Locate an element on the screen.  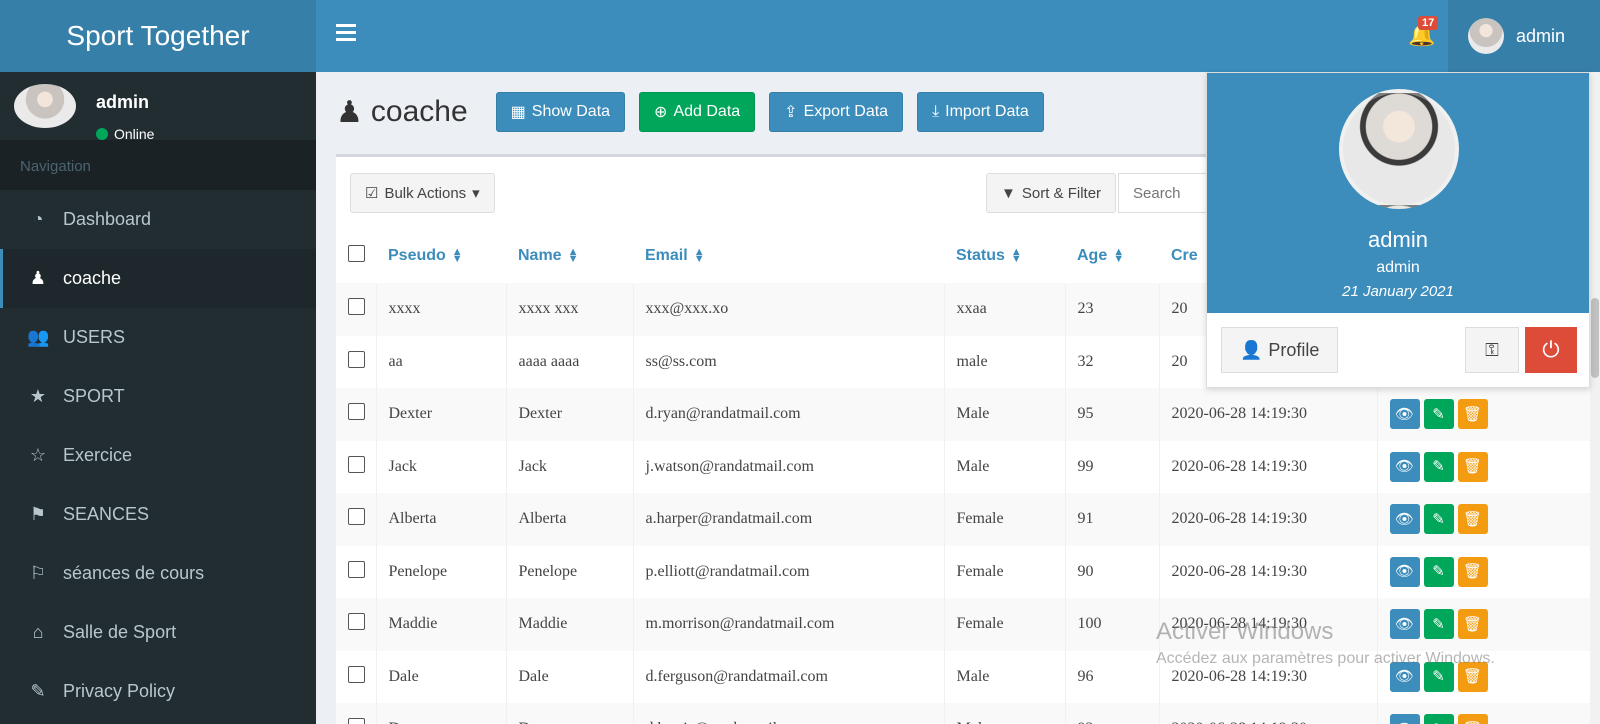
sidebar-item-label: SPORT is located at coordinates (94, 396).